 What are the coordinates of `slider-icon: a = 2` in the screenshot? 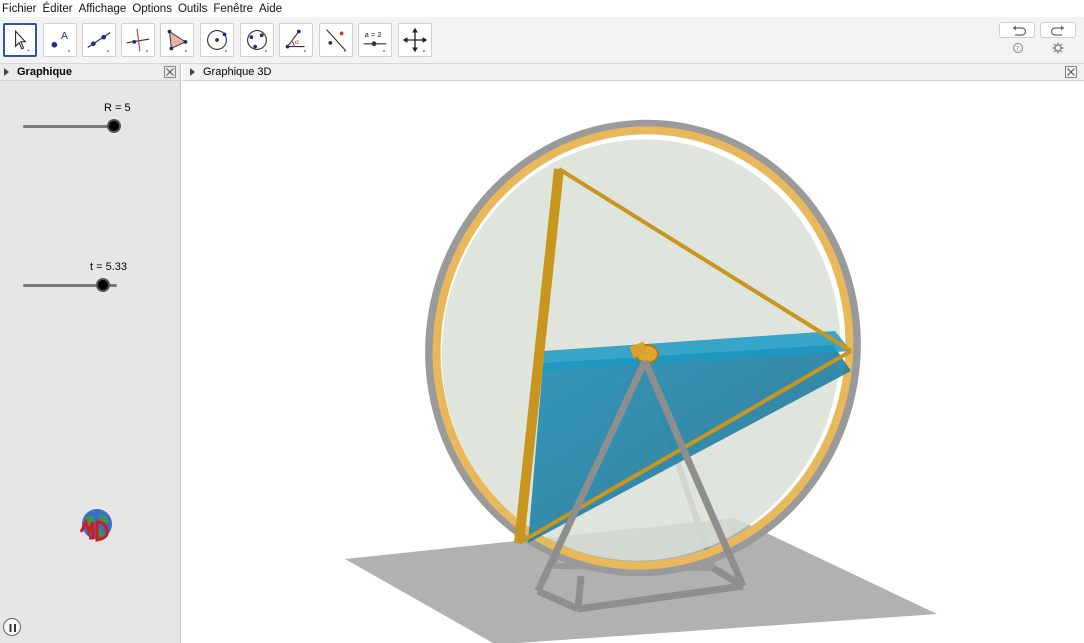 It's located at (375, 41).